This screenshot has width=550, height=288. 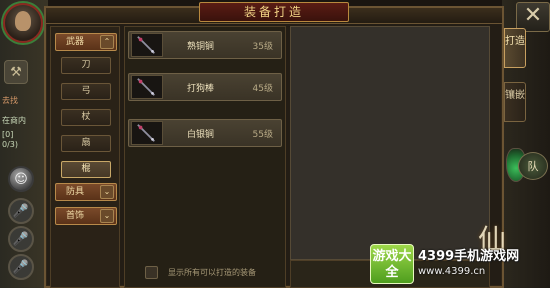 I want to click on item-level: 55级, so click(x=262, y=135).